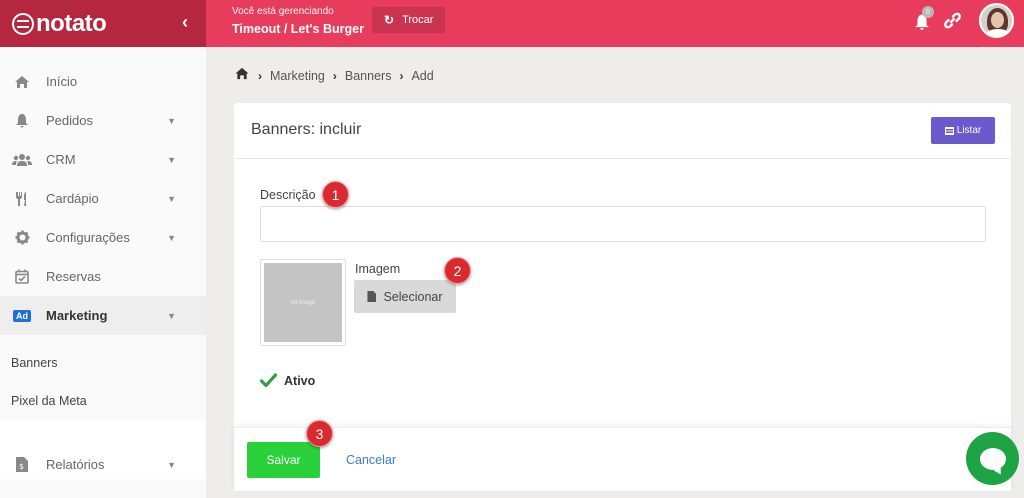  I want to click on ad-icon: Ad, so click(22, 315).